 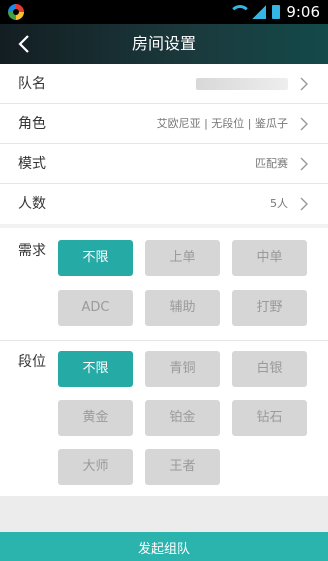 What do you see at coordinates (269, 418) in the screenshot?
I see `rank-chip: 钻石` at bounding box center [269, 418].